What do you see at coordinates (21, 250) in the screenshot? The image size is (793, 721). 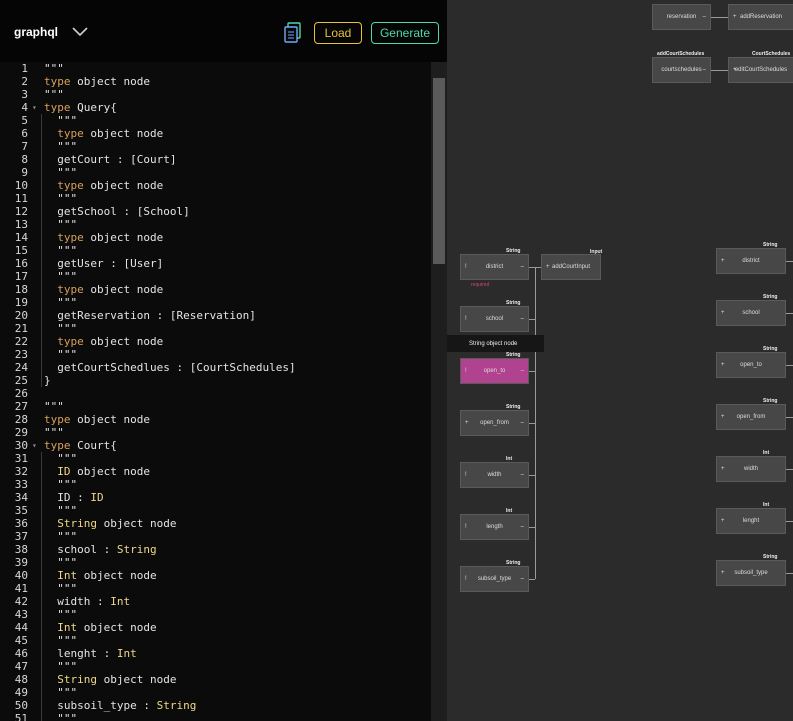 I see `line-number: 15` at bounding box center [21, 250].